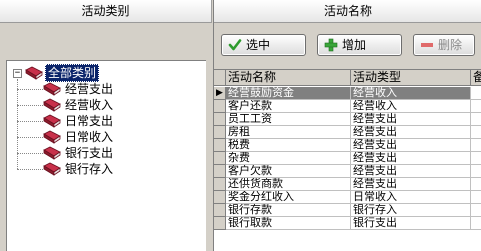 This screenshot has height=251, width=481. I want to click on delete-button-label: 删除, so click(450, 45).